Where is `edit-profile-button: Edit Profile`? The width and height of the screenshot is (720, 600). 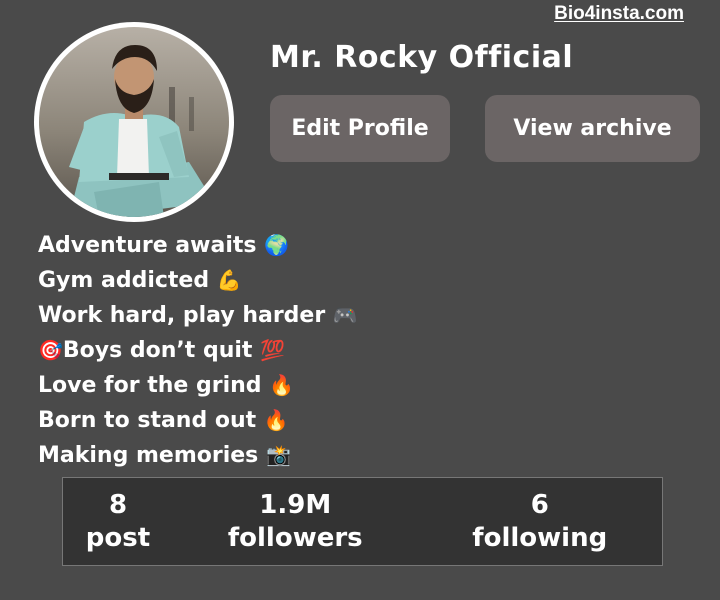 edit-profile-button: Edit Profile is located at coordinates (360, 128).